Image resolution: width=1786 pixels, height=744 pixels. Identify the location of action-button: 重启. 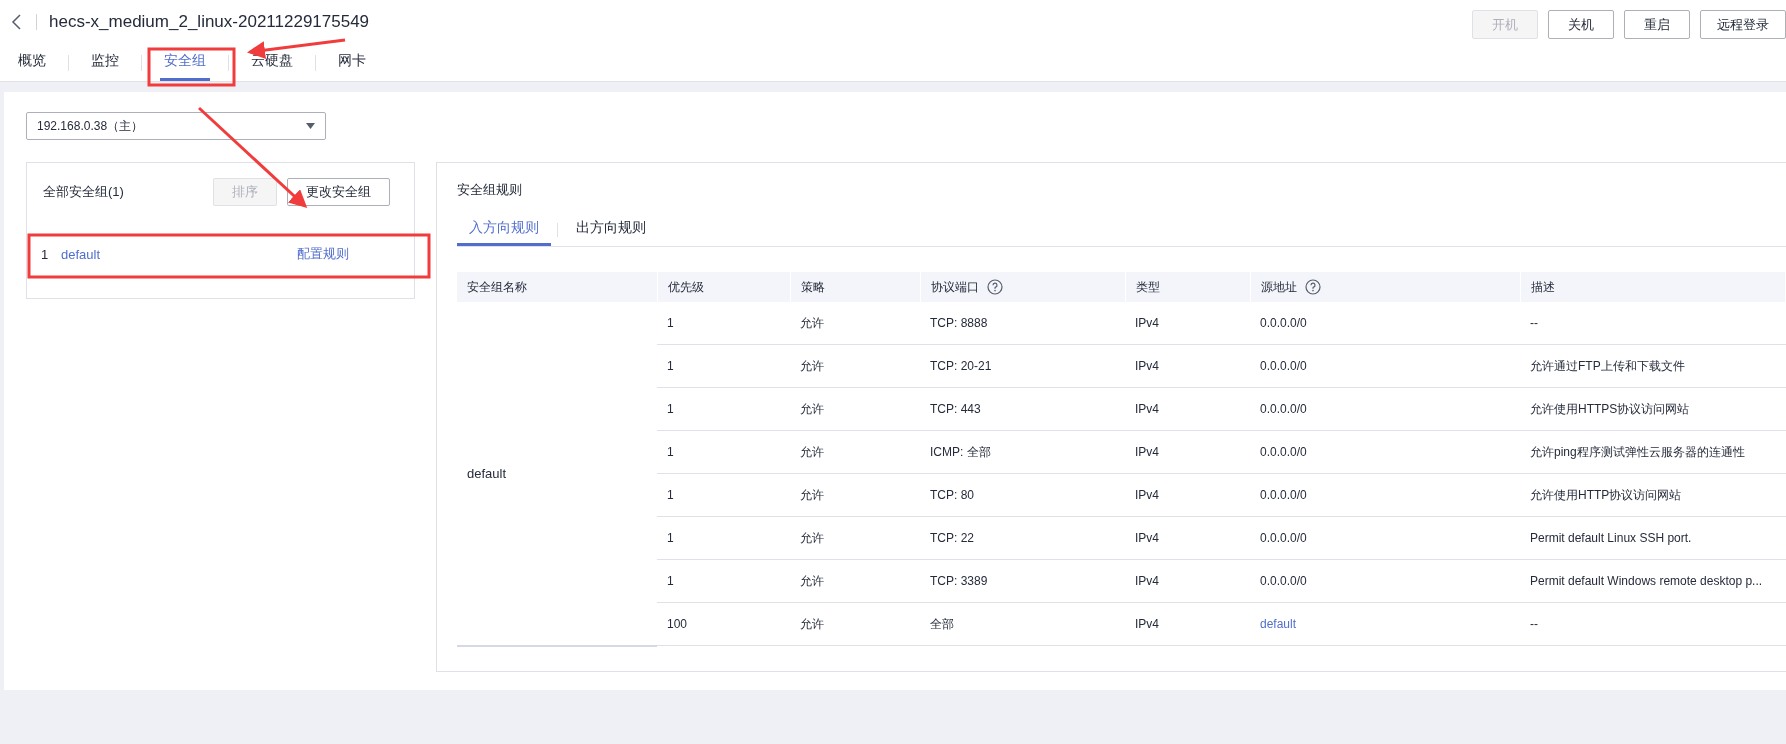
(1657, 24).